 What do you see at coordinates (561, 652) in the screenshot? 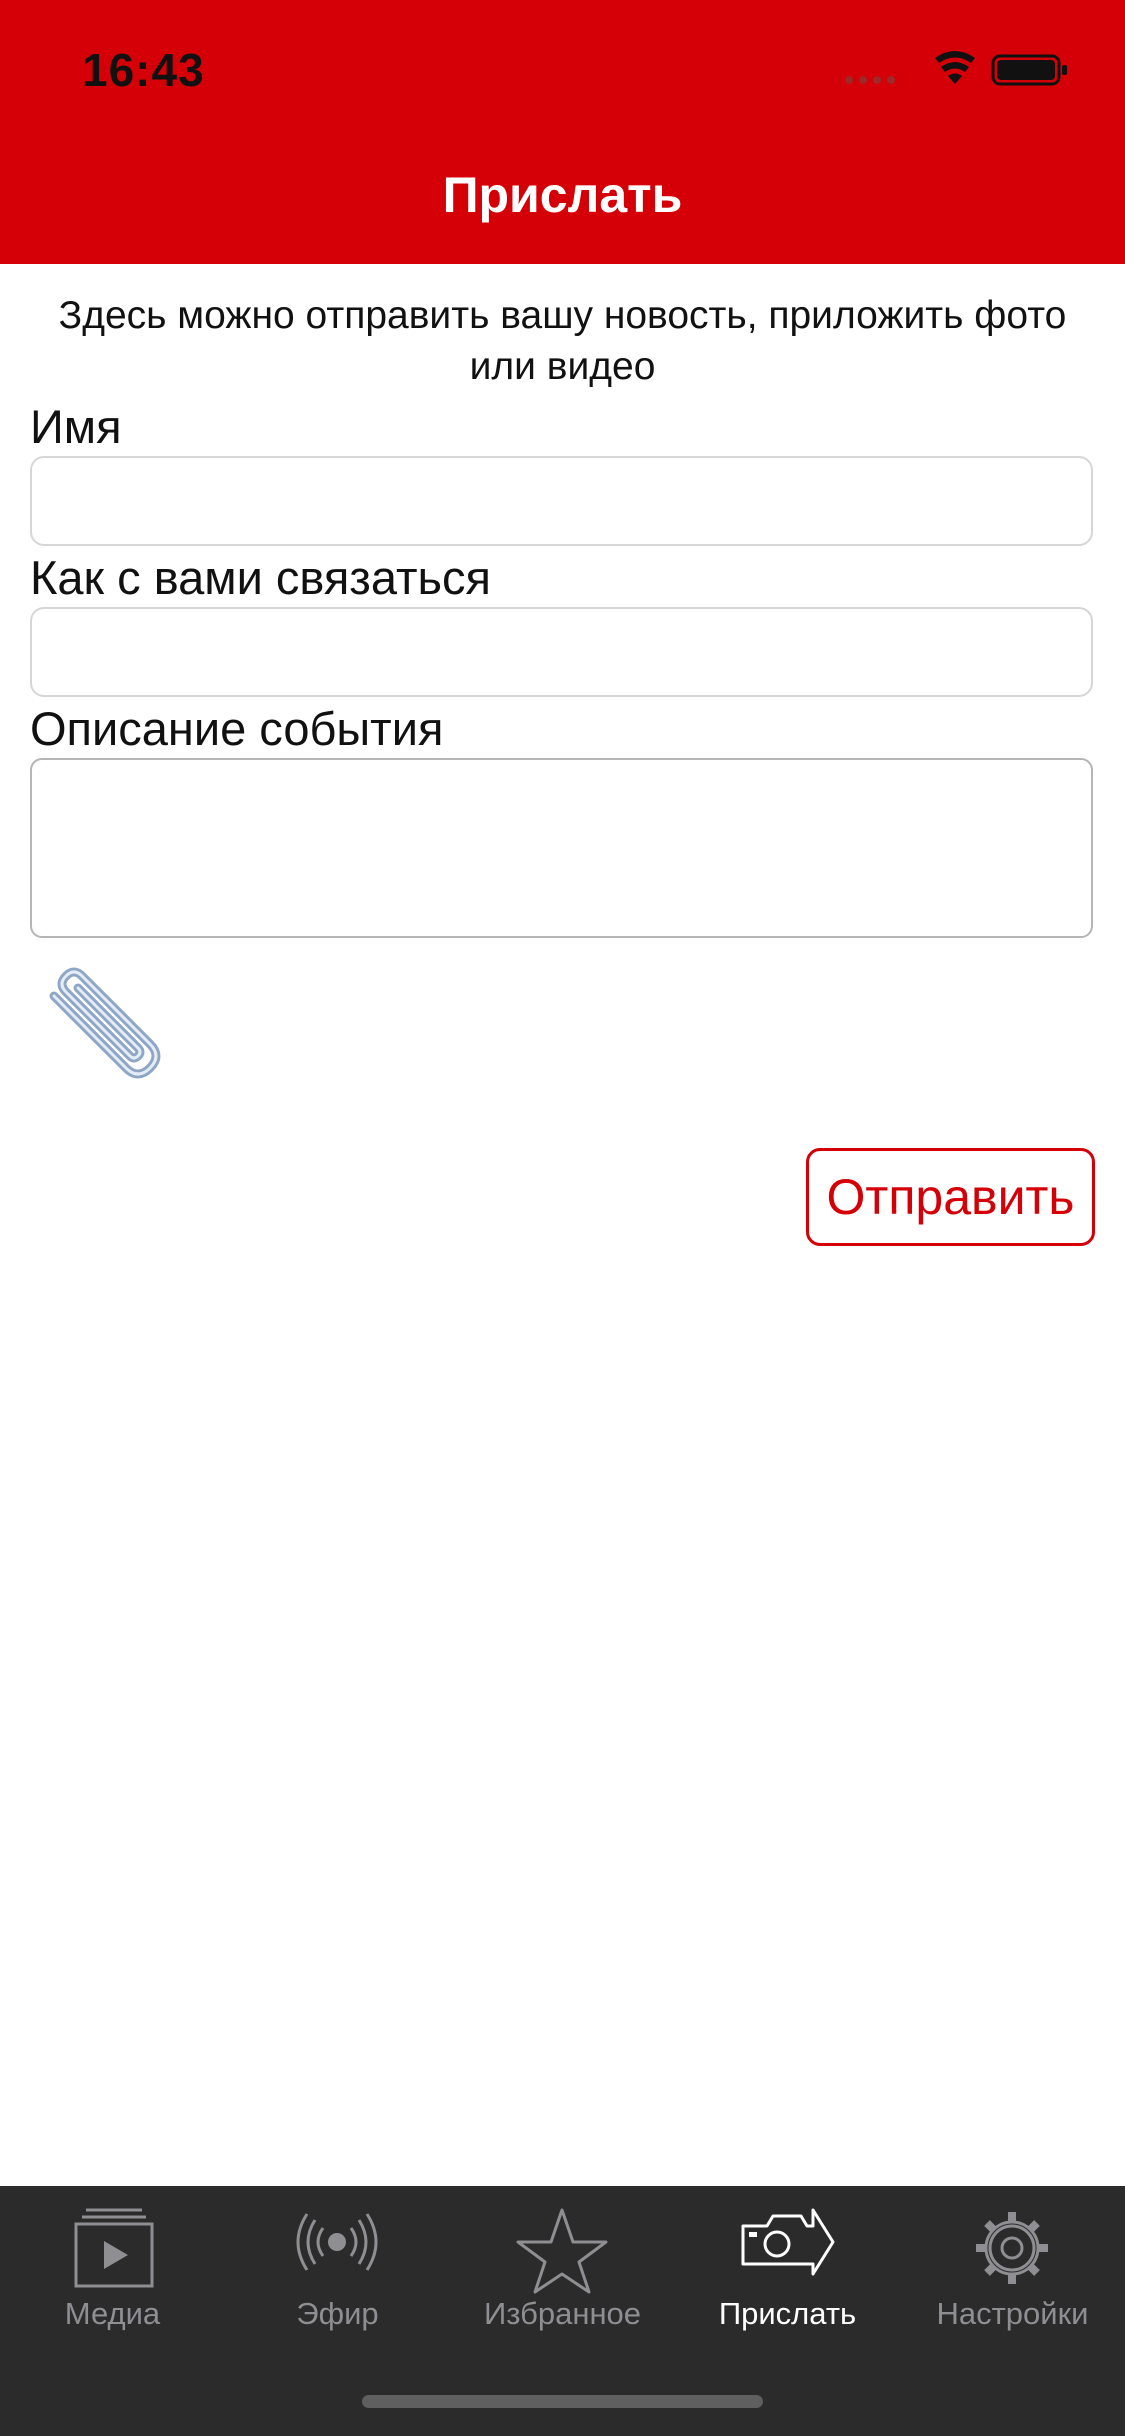
I see `contact-field` at bounding box center [561, 652].